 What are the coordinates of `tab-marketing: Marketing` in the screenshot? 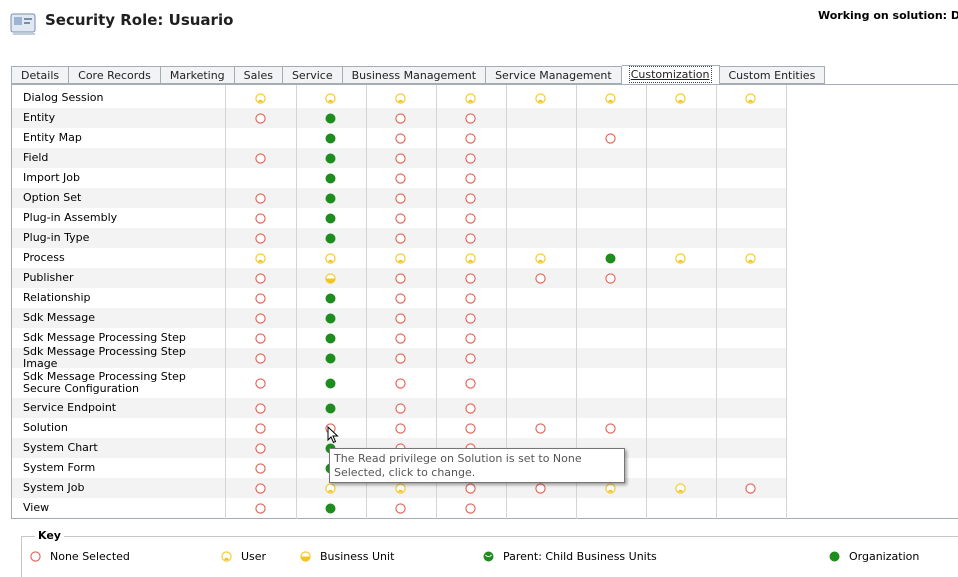 It's located at (197, 75).